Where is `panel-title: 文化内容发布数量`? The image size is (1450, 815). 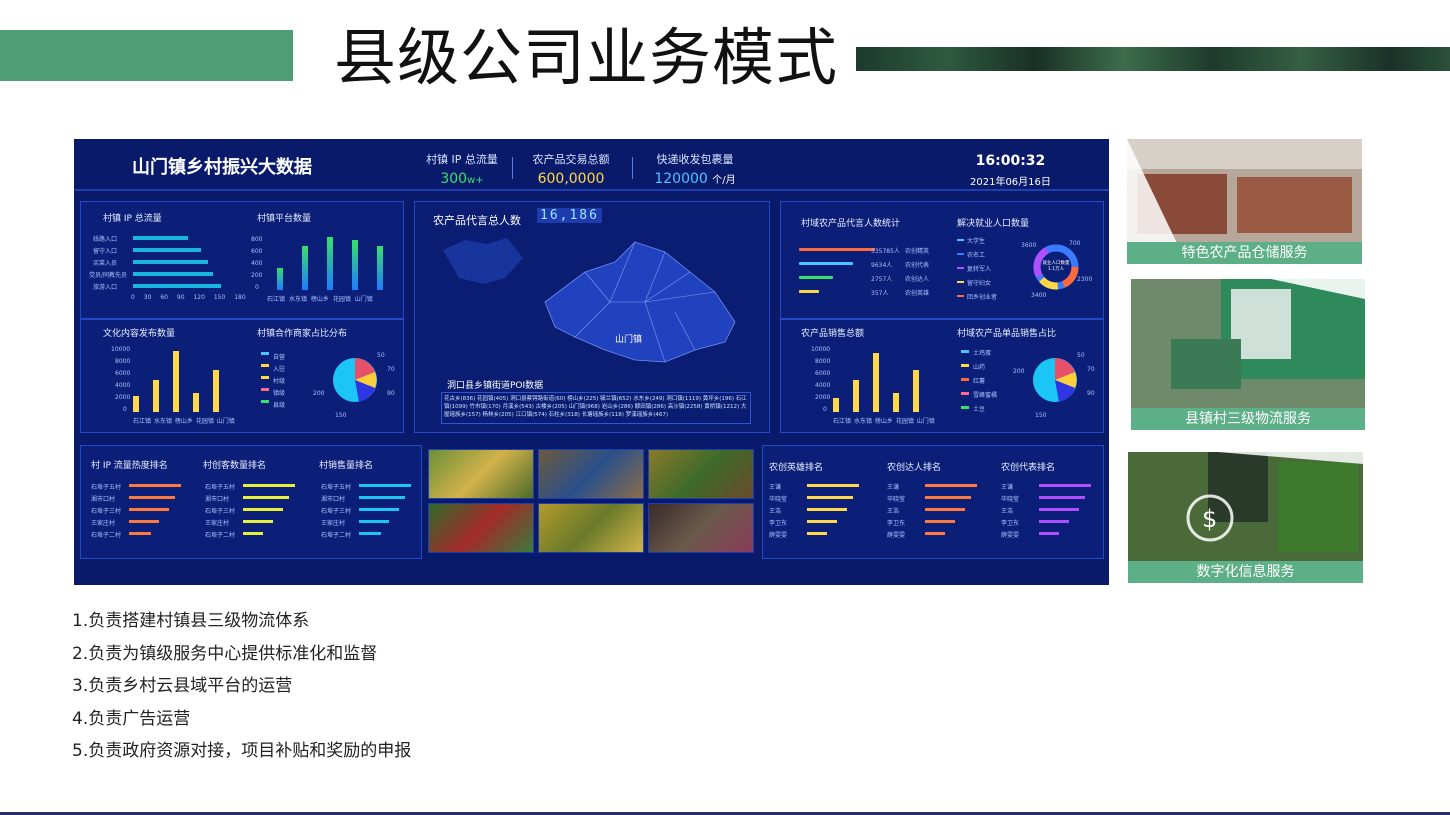 panel-title: 文化内容发布数量 is located at coordinates (139, 334).